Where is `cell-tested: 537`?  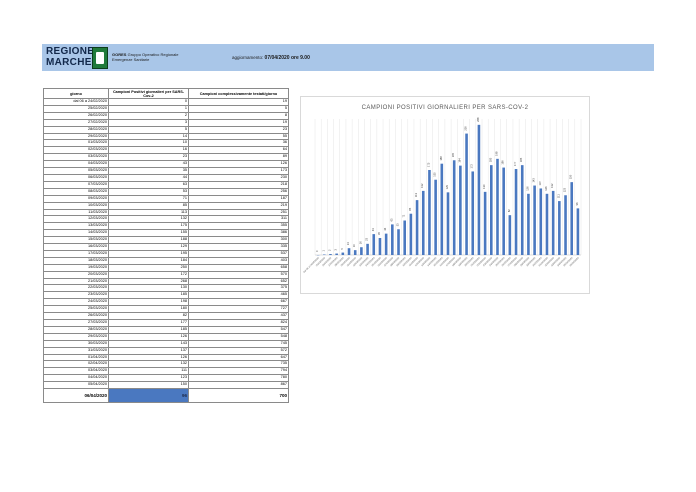
cell-tested: 537 is located at coordinates (238, 253).